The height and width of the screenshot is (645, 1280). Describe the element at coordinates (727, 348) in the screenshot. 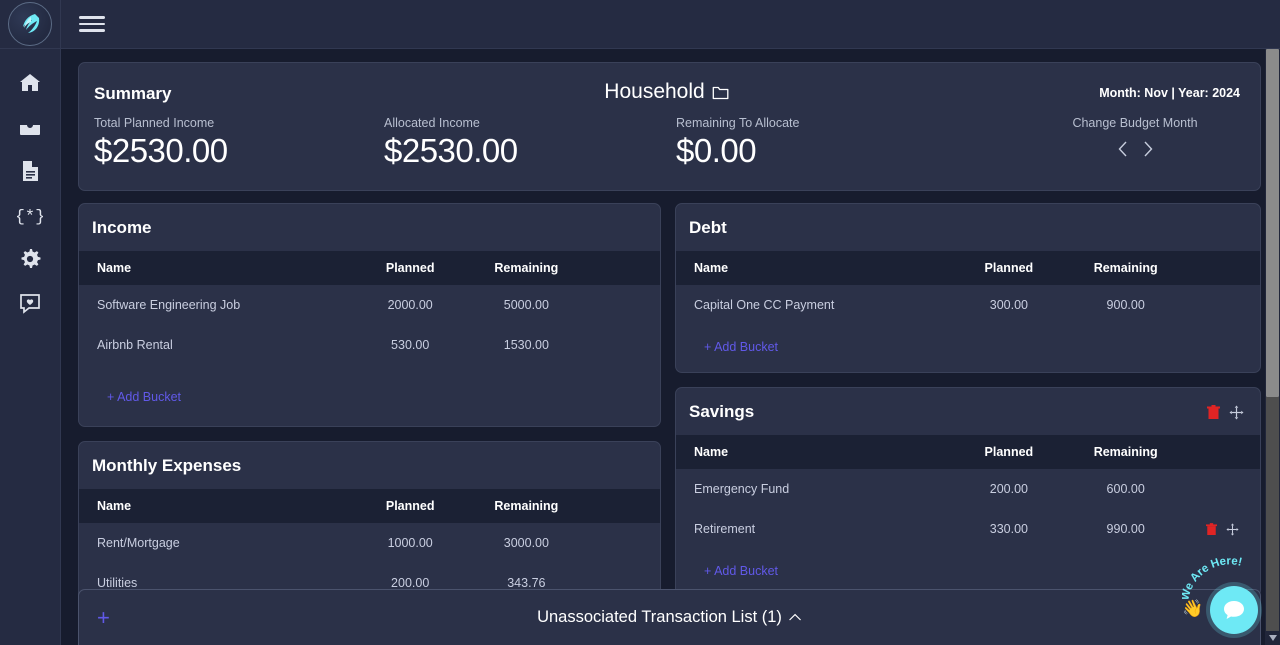

I see `add-bucket-debt-button: + Add Bucket` at that location.